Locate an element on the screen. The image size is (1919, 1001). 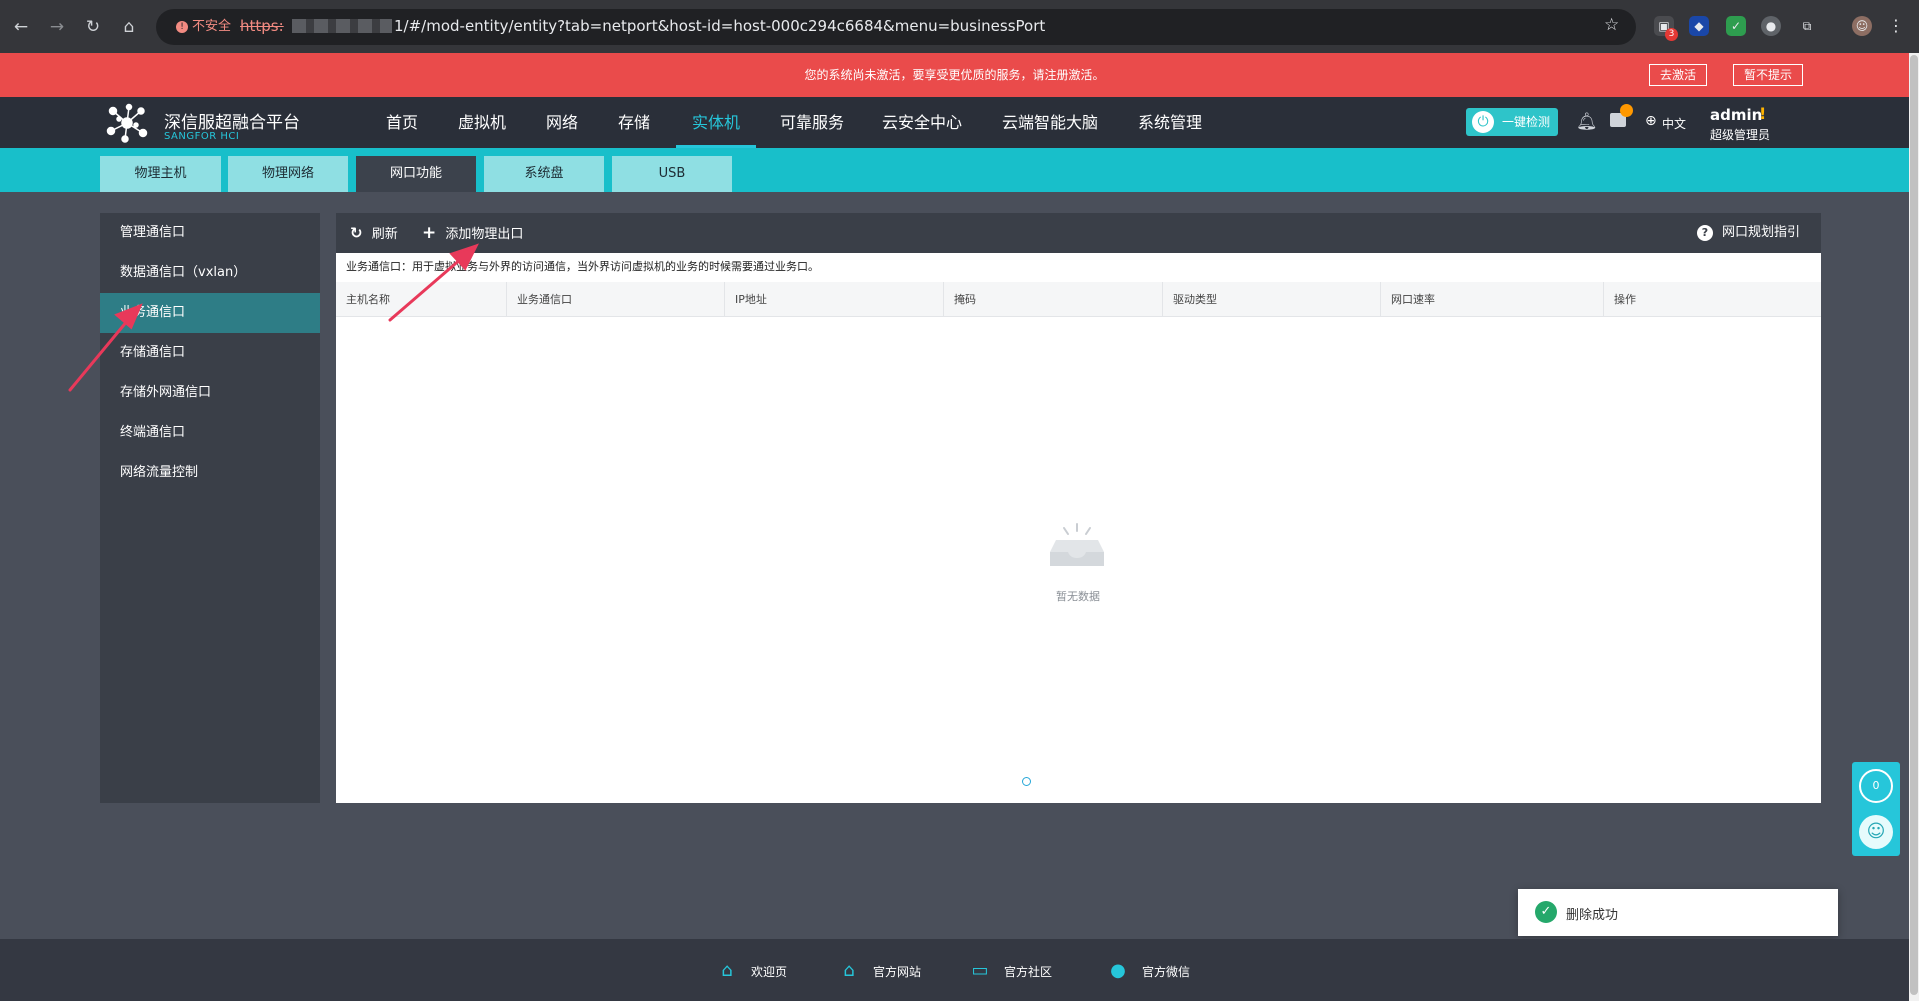
toast-message: 删除成功 is located at coordinates (1592, 915).